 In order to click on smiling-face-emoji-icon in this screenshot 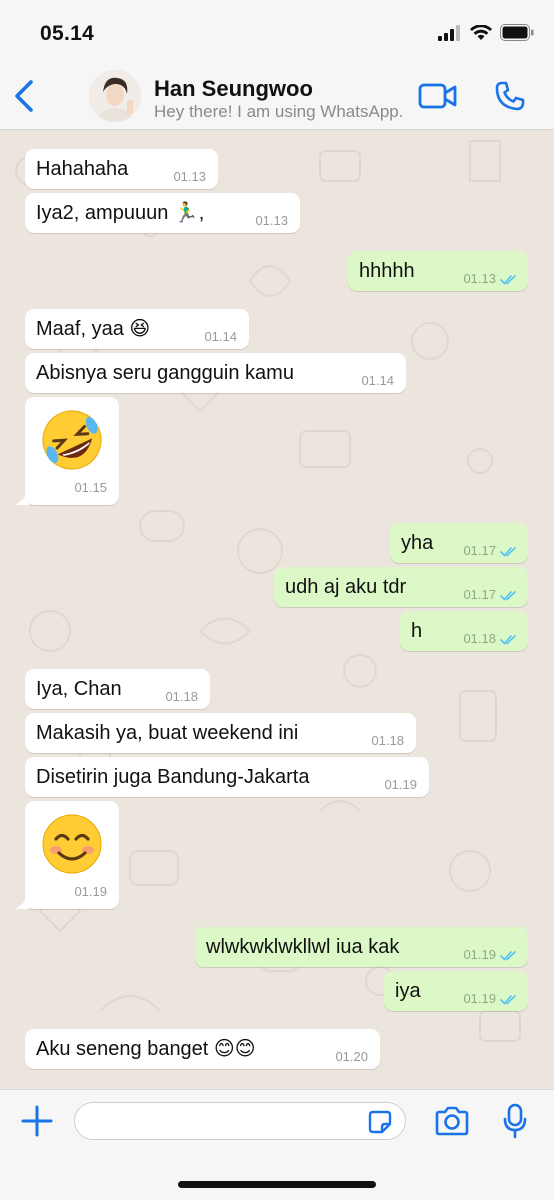, I will do `click(72, 844)`.